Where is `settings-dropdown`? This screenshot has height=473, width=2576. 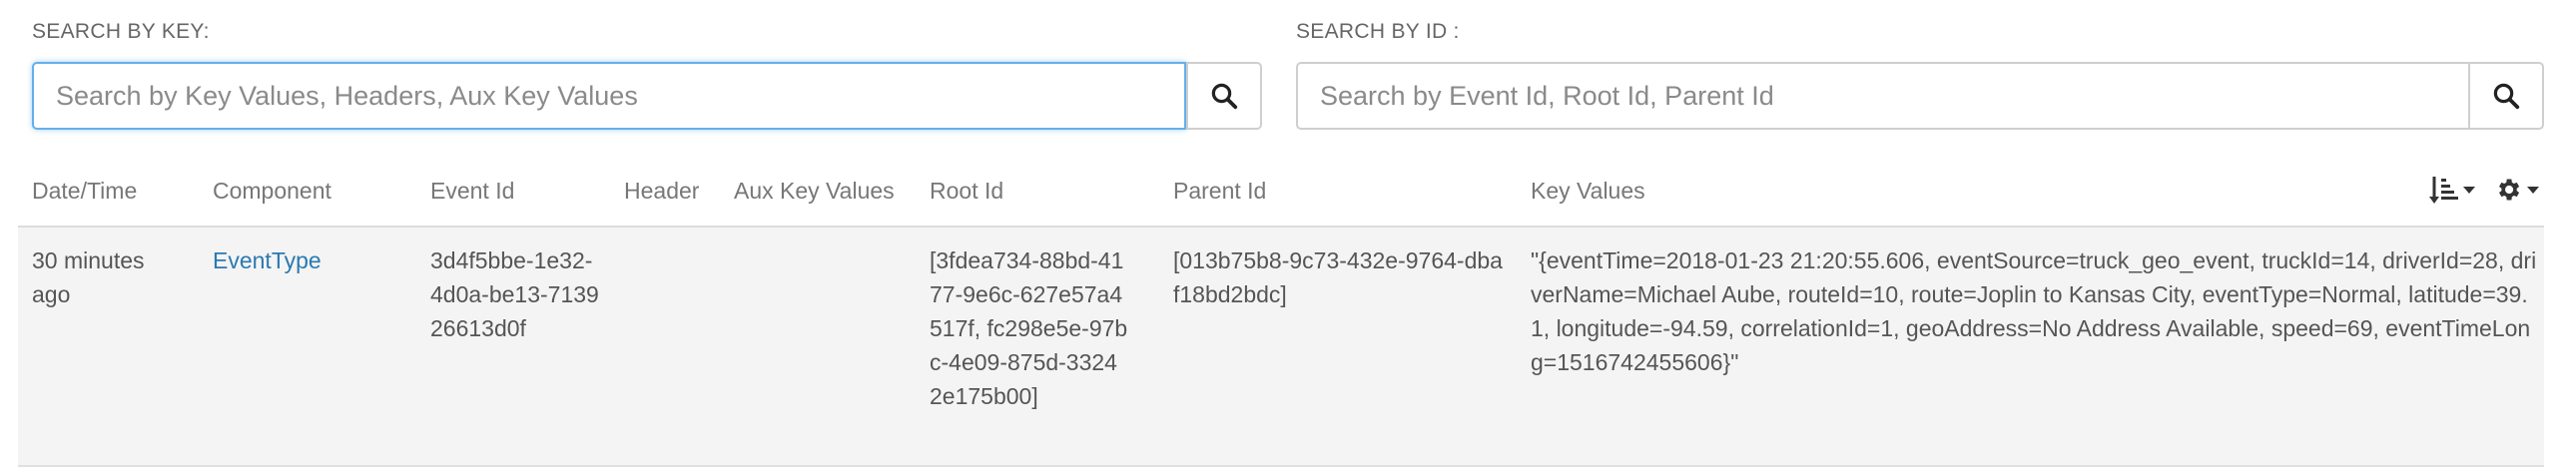
settings-dropdown is located at coordinates (2517, 190).